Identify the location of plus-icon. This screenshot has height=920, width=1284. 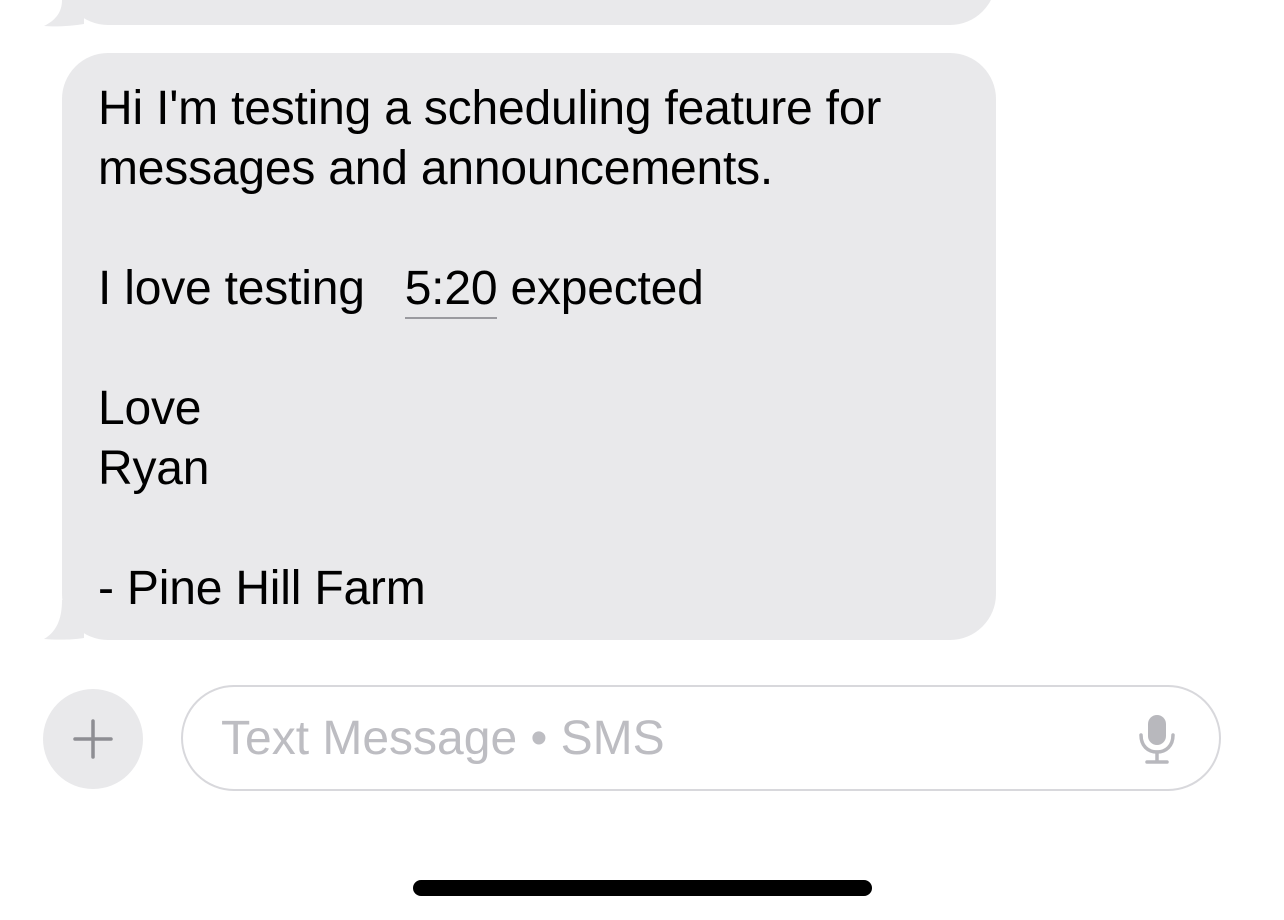
(93, 739).